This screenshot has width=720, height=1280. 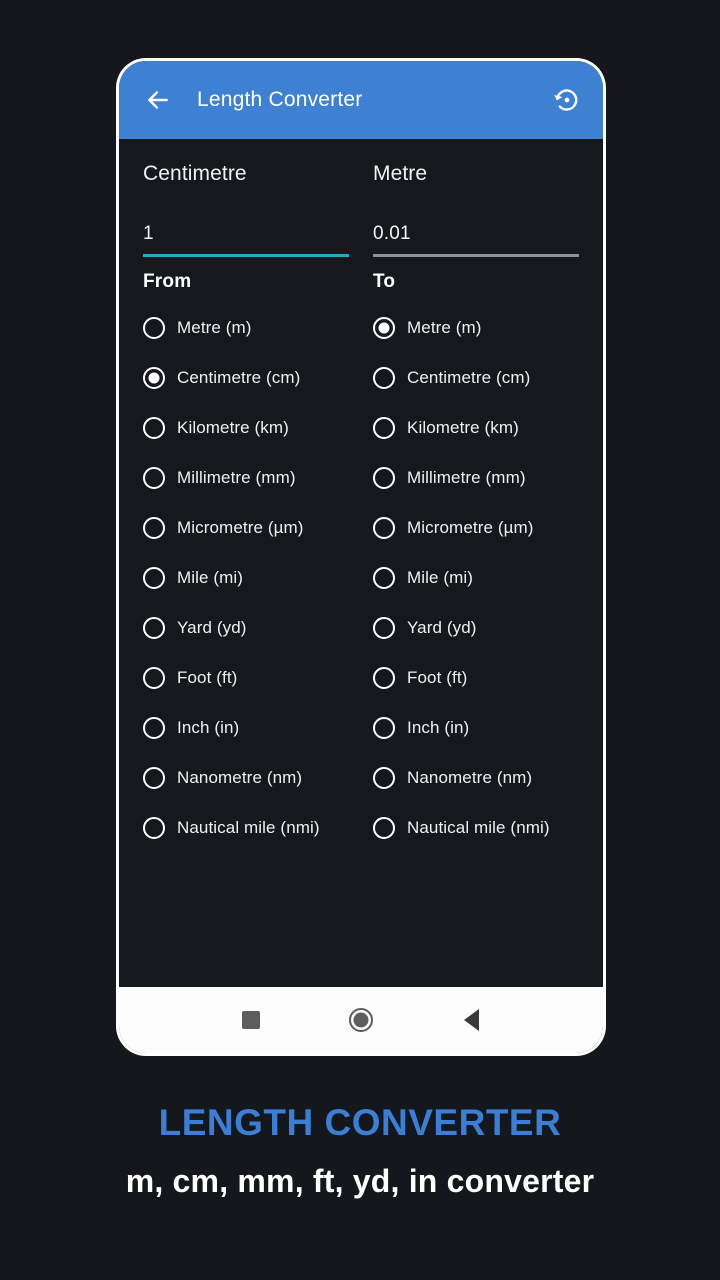 I want to click on android-navigation-bar, so click(x=361, y=1020).